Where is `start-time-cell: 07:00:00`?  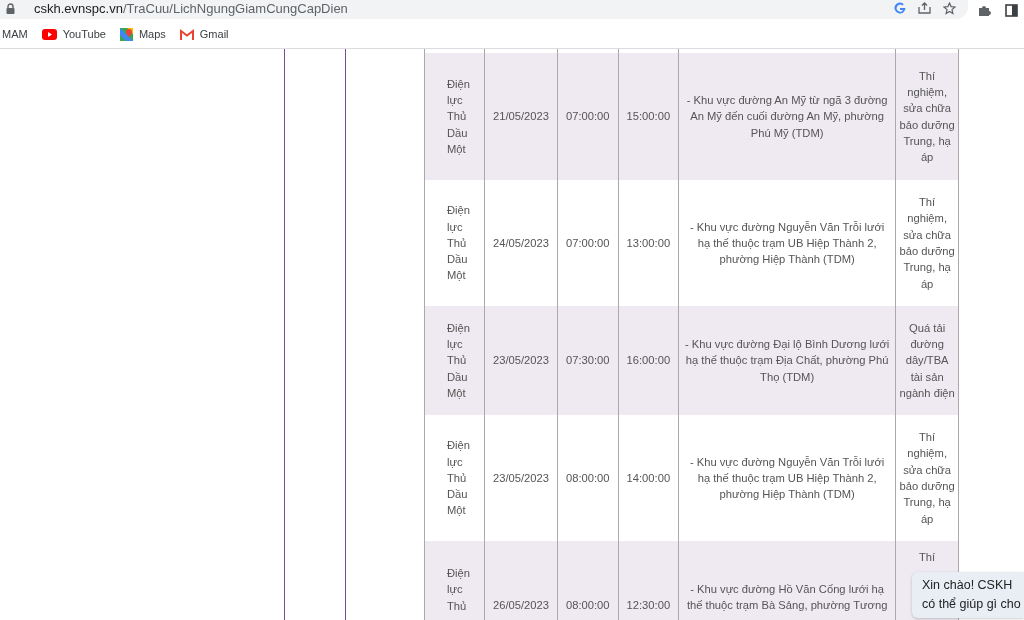 start-time-cell: 07:00:00 is located at coordinates (588, 116).